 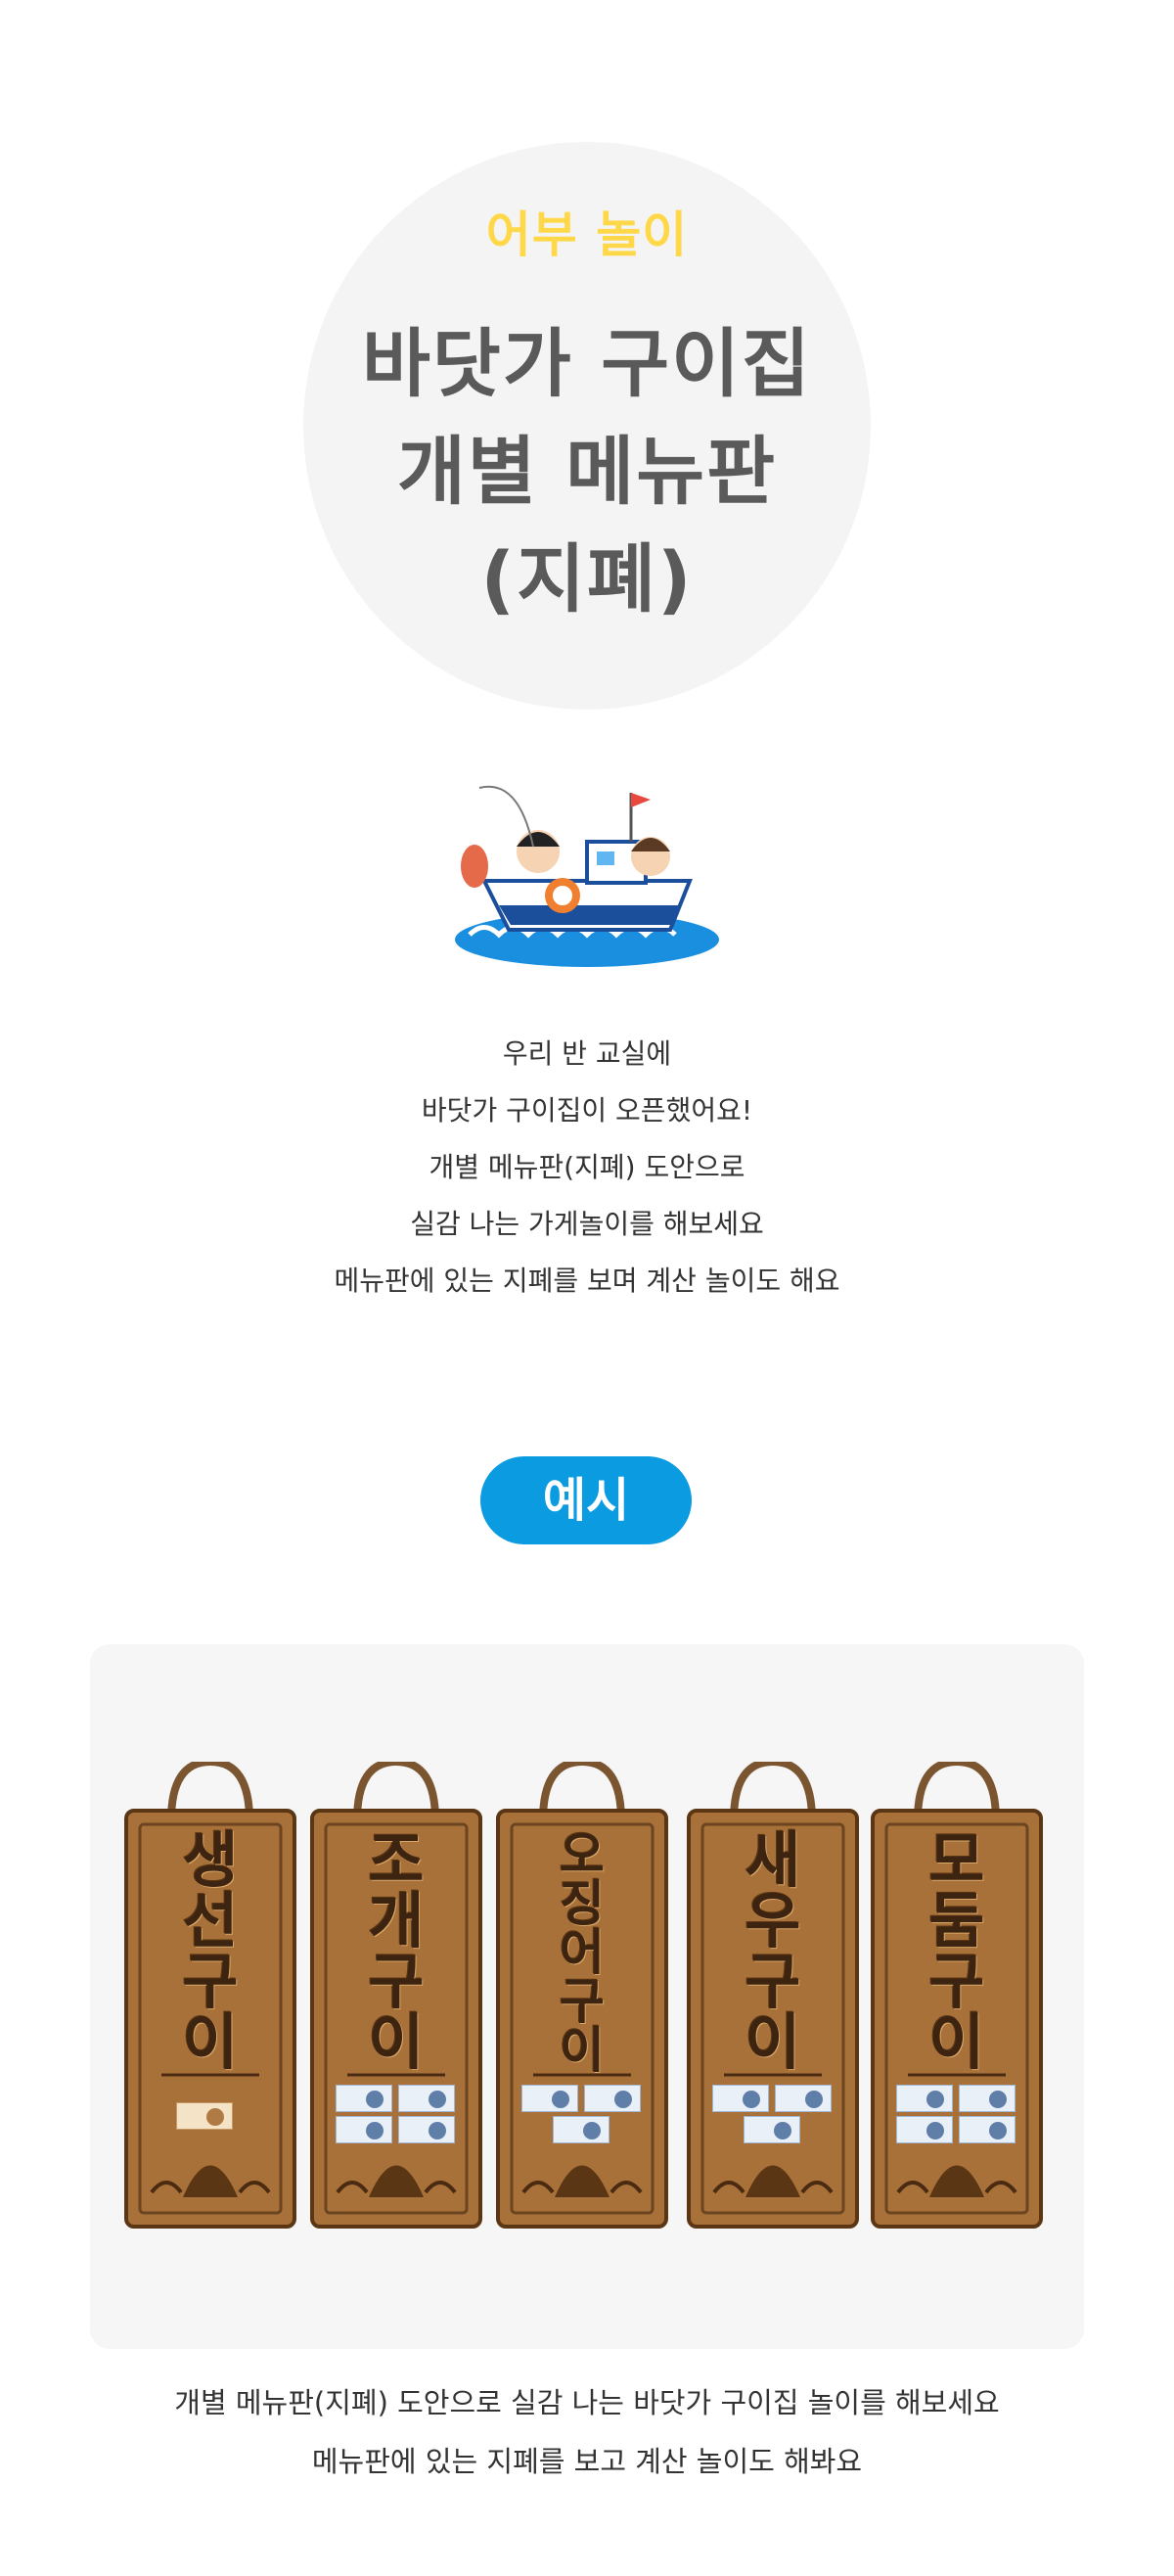 I want to click on sign-char: 선, so click(x=210, y=1921).